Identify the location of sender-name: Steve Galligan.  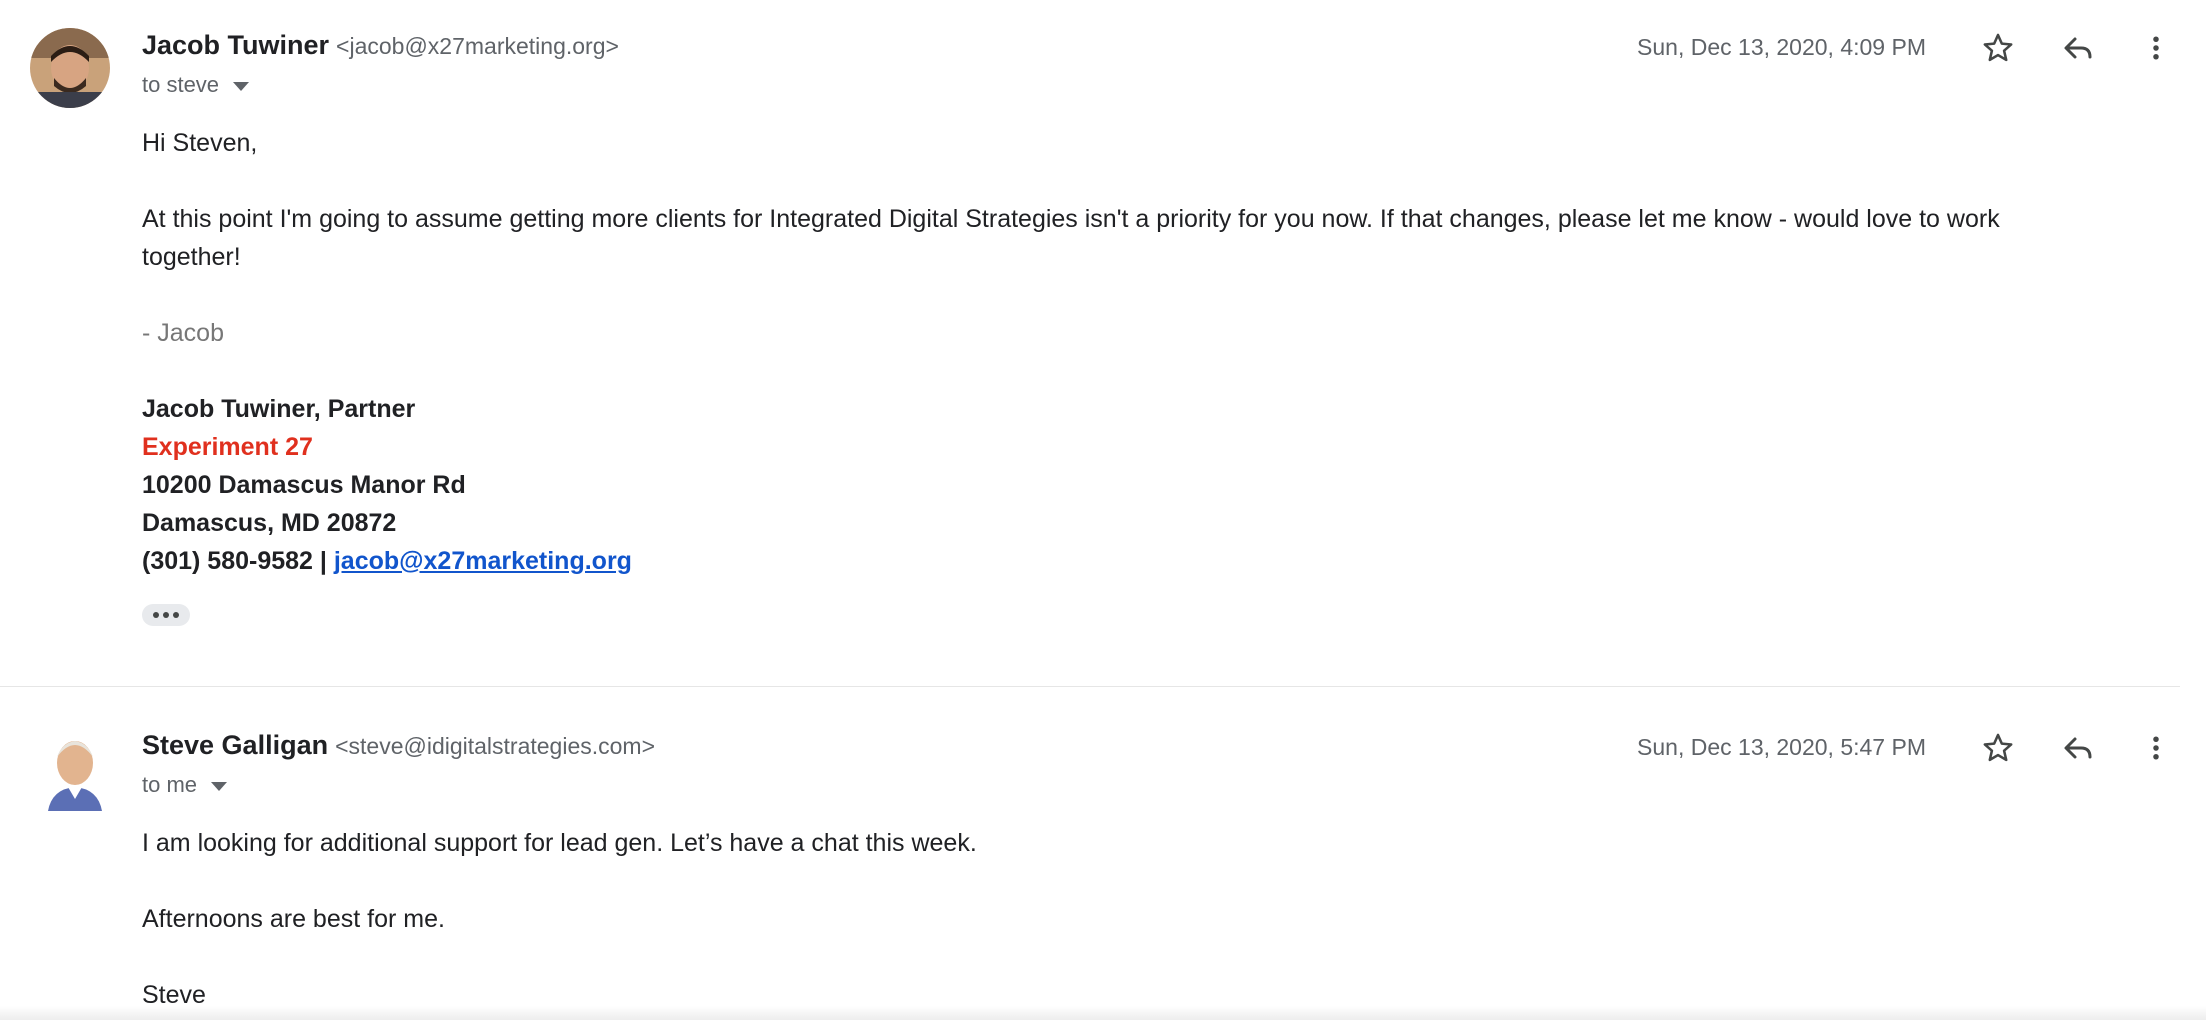
(235, 745).